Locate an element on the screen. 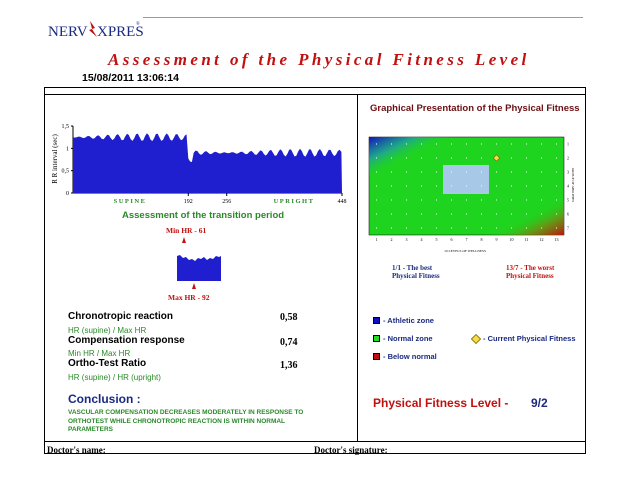 Image resolution: width=621 pixels, height=480 pixels. fitness-x-tick-label: 2 is located at coordinates (392, 239).